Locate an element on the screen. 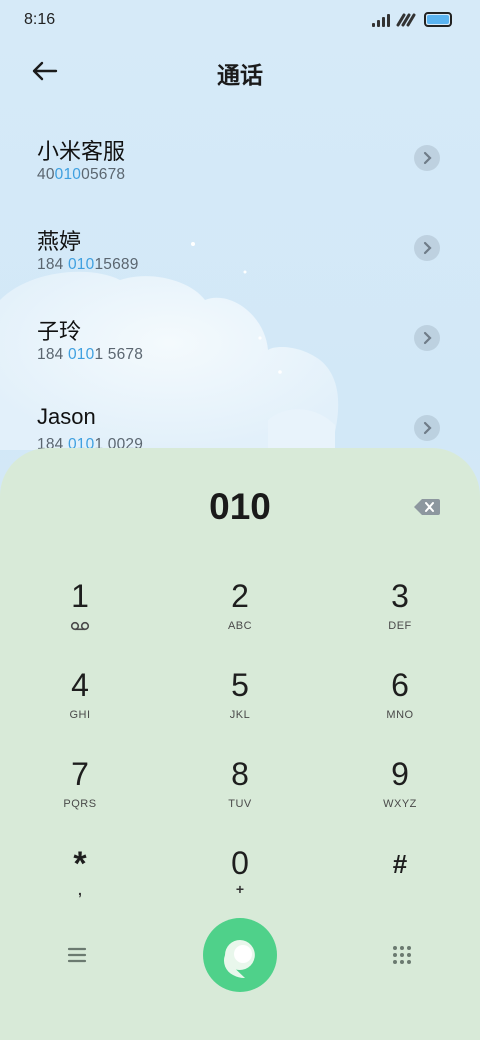  key-6: 6 MNO is located at coordinates (400, 705).